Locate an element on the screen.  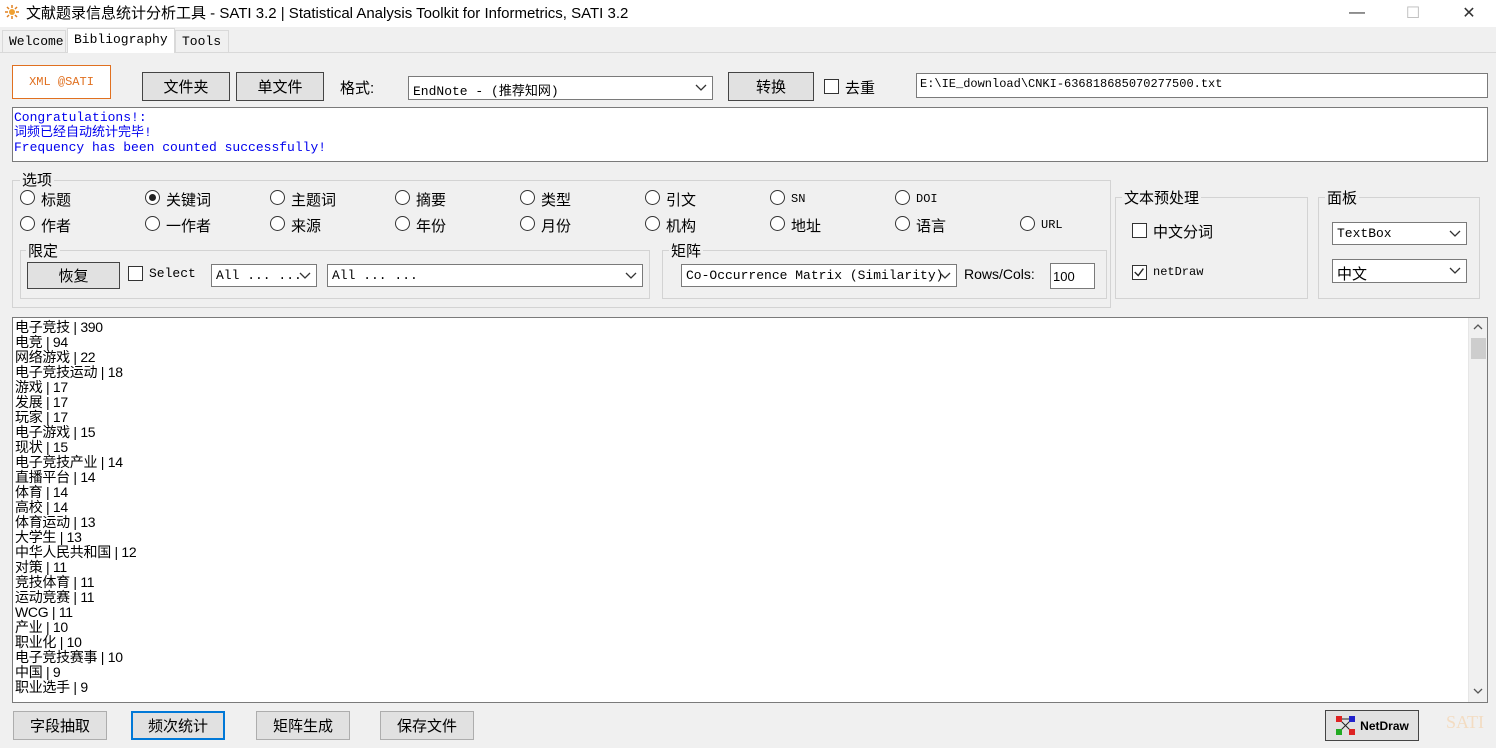
tab-tools: Tools is located at coordinates (202, 41).